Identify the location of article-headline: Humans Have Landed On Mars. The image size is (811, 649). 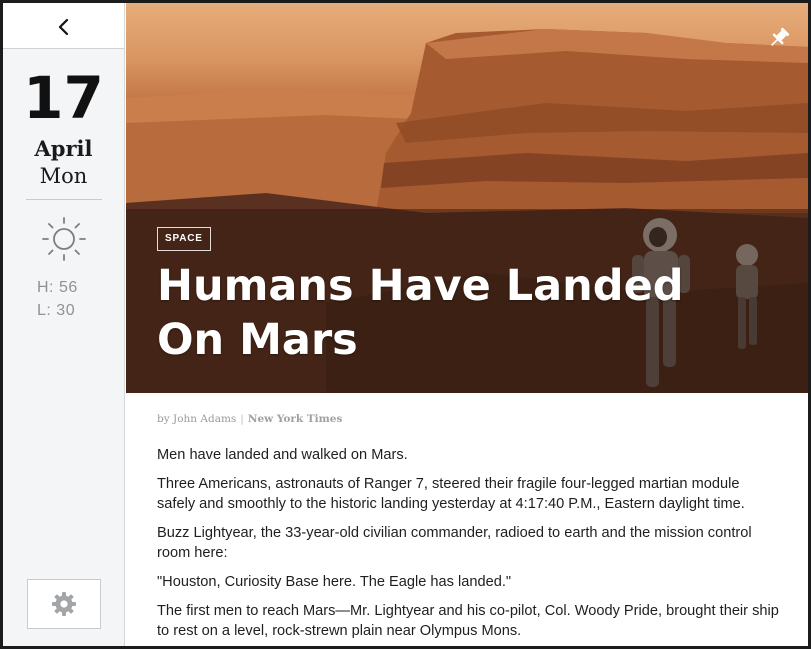
(457, 313).